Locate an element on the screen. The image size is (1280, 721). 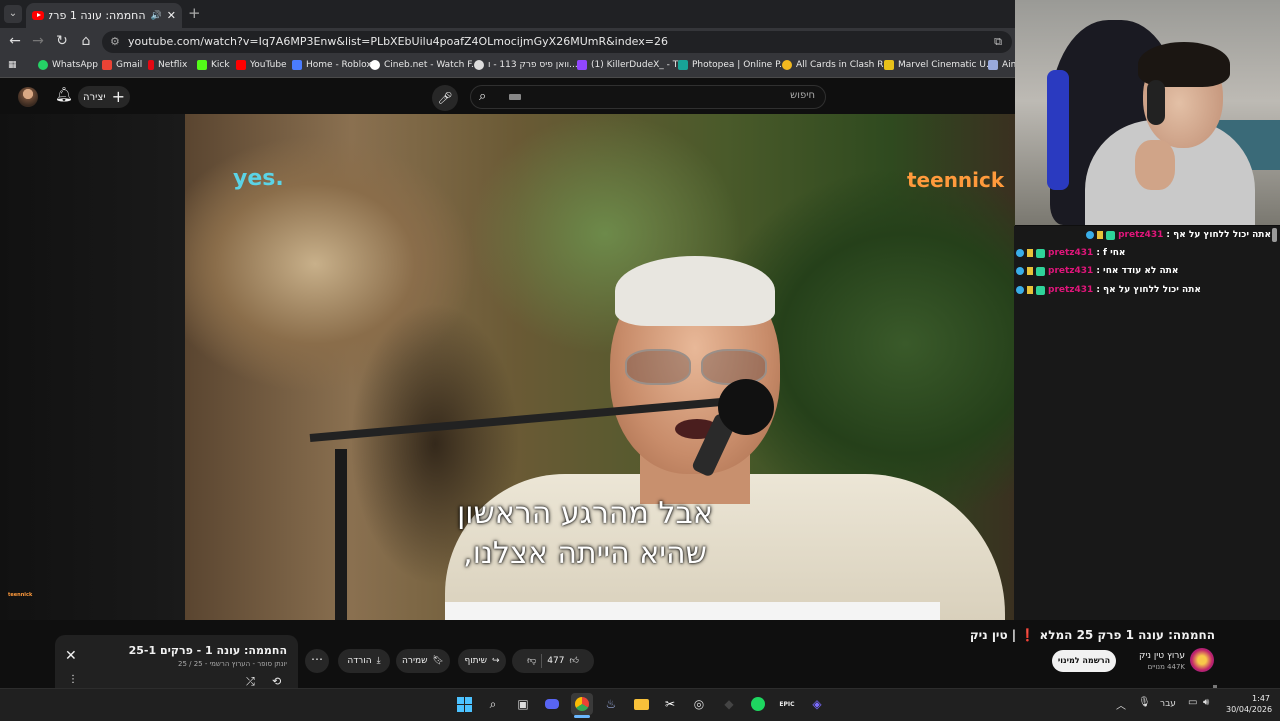
playlist-title: החממה: עונה 1 - פרקים 25-1 is located at coordinates (193, 650).